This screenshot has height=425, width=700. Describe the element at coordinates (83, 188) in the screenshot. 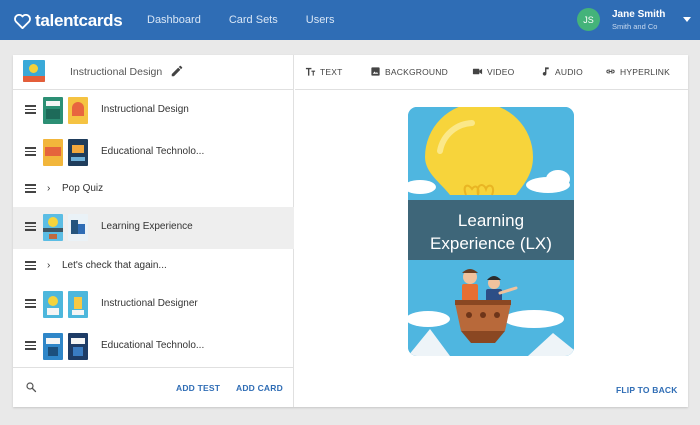

I see `item-label: Pop Quiz` at that location.